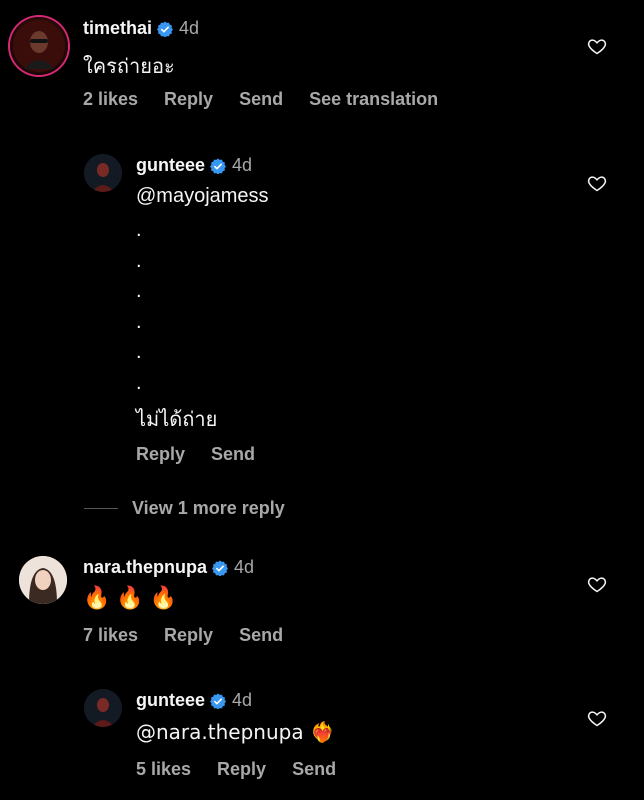  I want to click on view-more-replies-label: View 1 more reply, so click(208, 508).